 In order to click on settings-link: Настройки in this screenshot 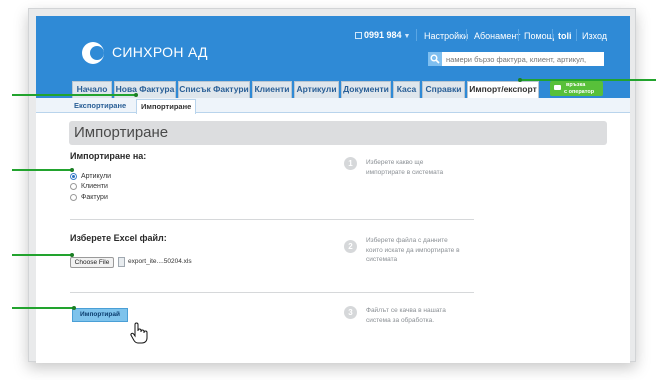, I will do `click(446, 36)`.